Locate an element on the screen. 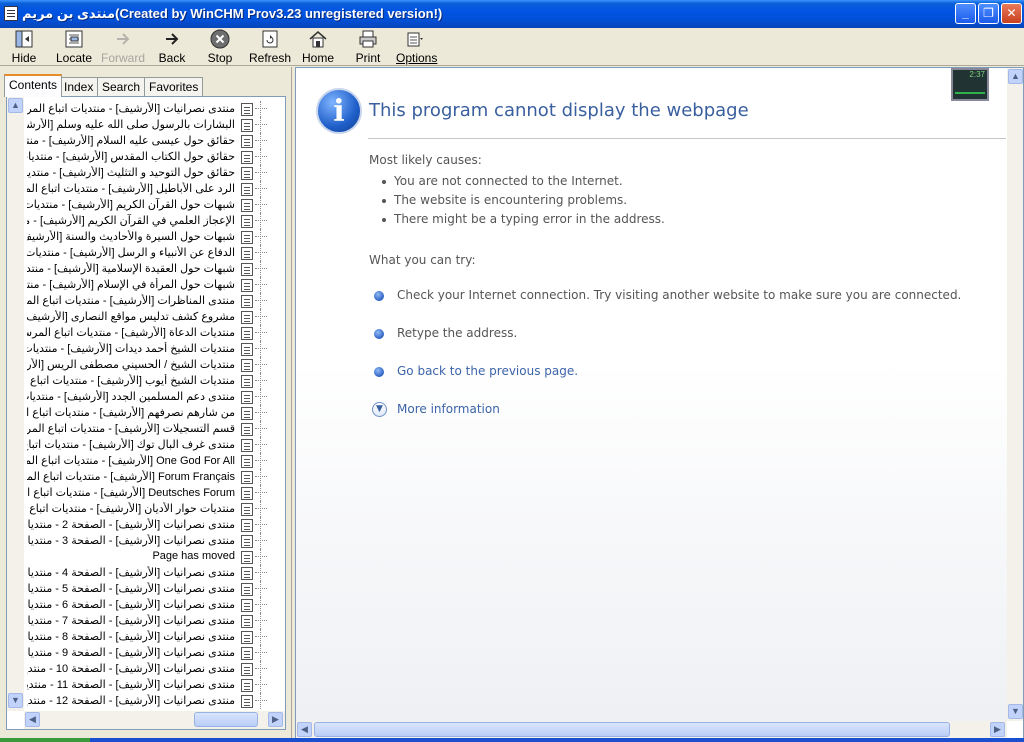  app-document-icon is located at coordinates (11, 13).